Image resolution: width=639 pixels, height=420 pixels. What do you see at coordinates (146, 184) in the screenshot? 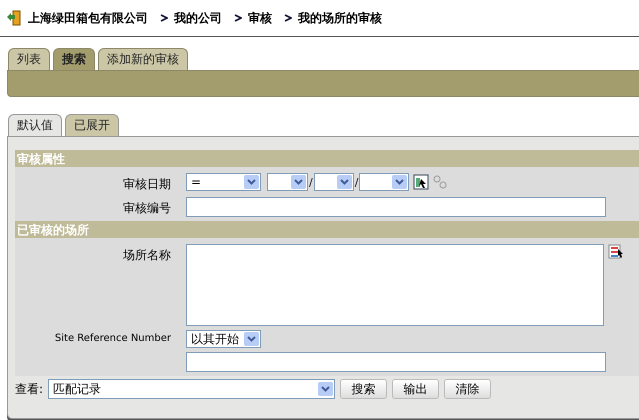
I see `field-label: 审核日期` at bounding box center [146, 184].